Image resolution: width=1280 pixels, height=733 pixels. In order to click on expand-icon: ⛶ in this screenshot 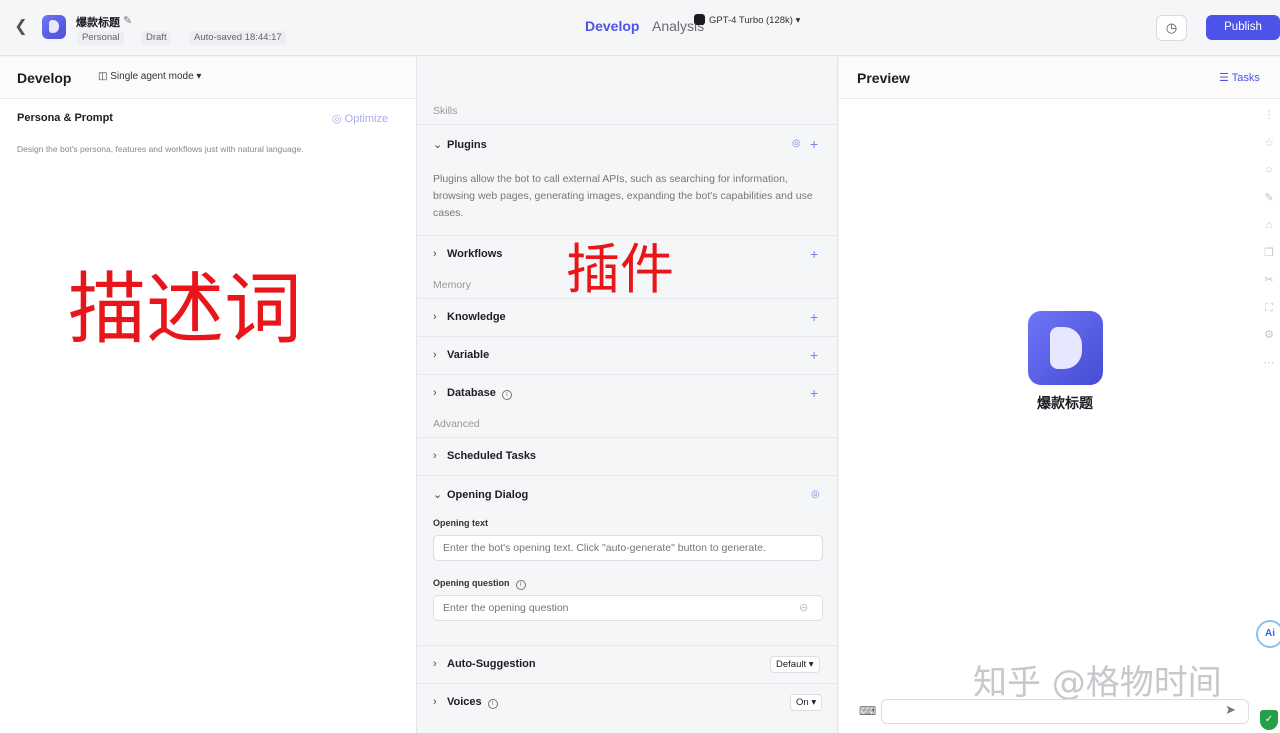, I will do `click(1269, 309)`.